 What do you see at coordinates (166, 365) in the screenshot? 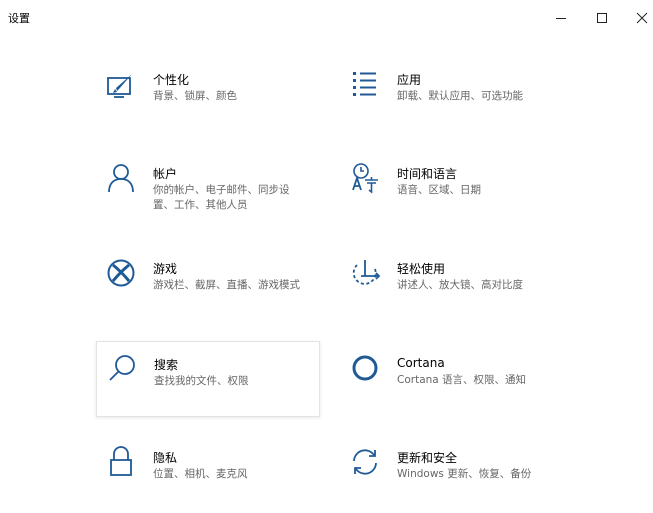
I see `tile-name: 搜索` at bounding box center [166, 365].